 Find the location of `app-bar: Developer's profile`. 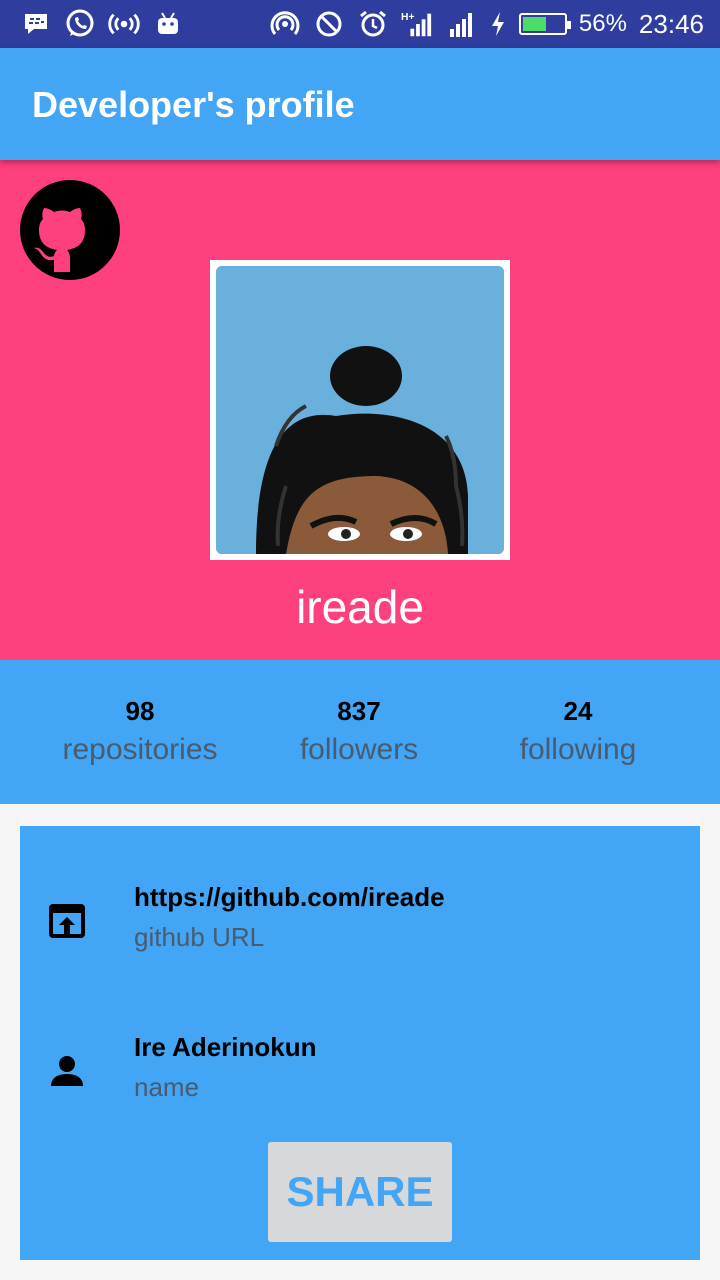

app-bar: Developer's profile is located at coordinates (360, 104).